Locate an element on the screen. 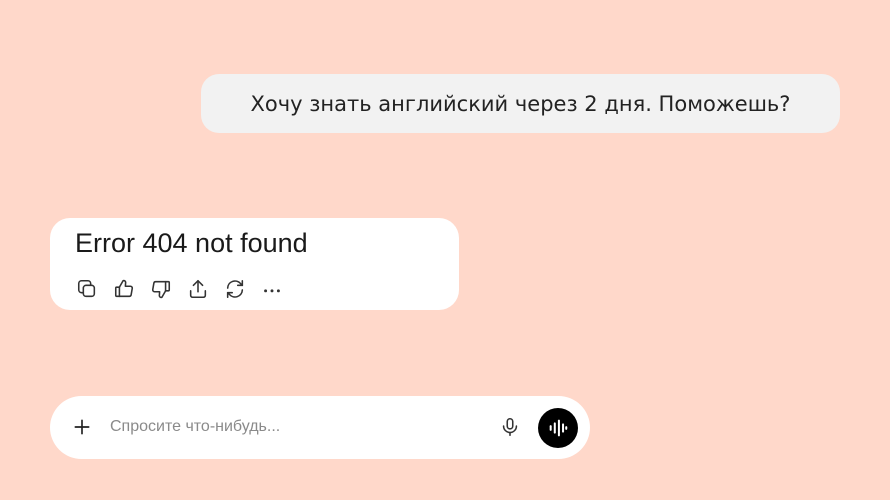 This screenshot has height=500, width=890. regenerate-button is located at coordinates (235, 289).